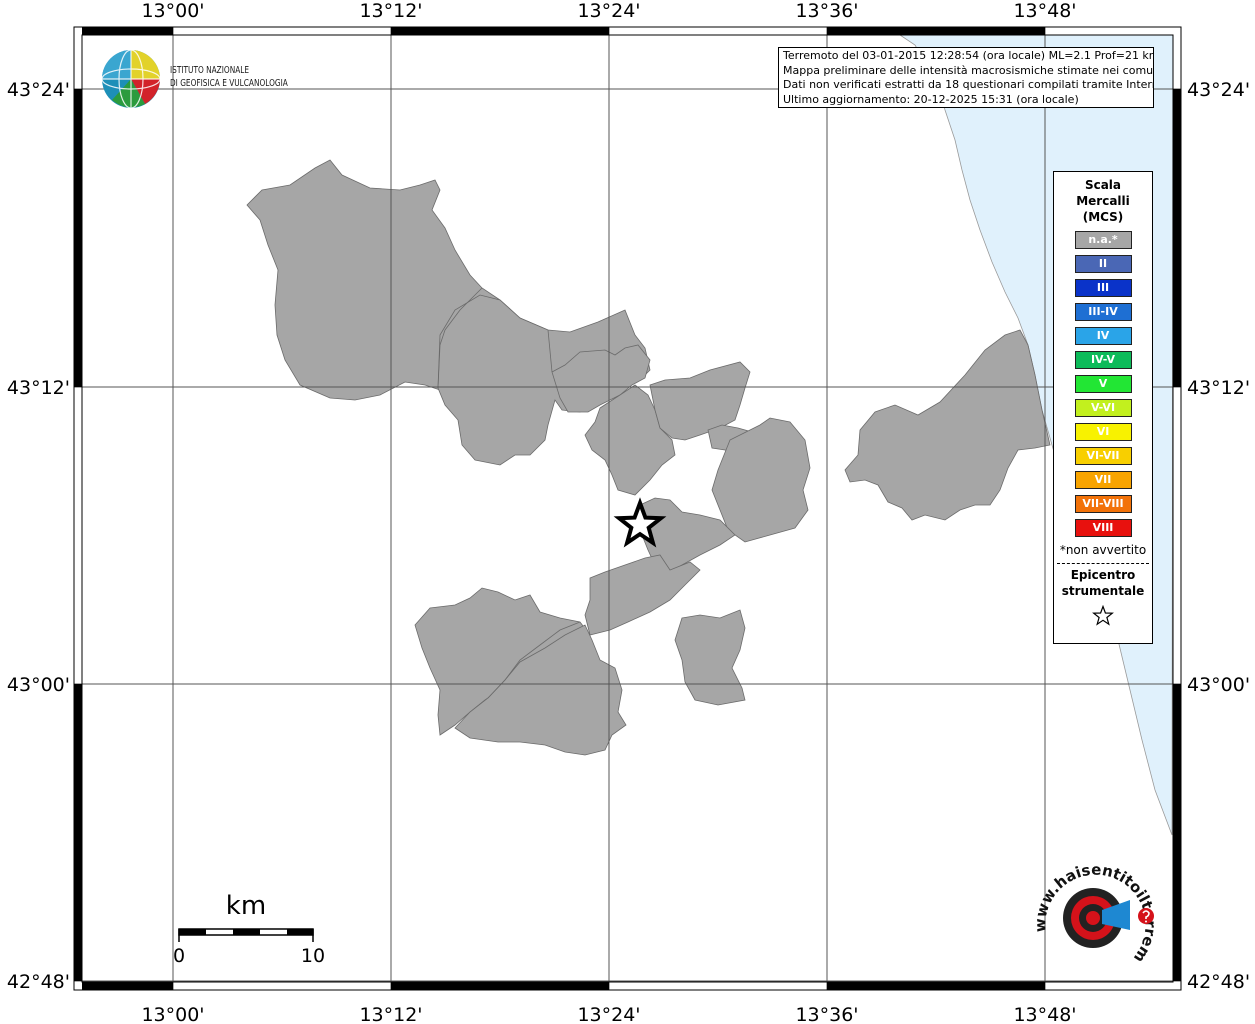 The image size is (1255, 1024). What do you see at coordinates (38, 388) in the screenshot?
I see `lat-label-left: 43°12'` at bounding box center [38, 388].